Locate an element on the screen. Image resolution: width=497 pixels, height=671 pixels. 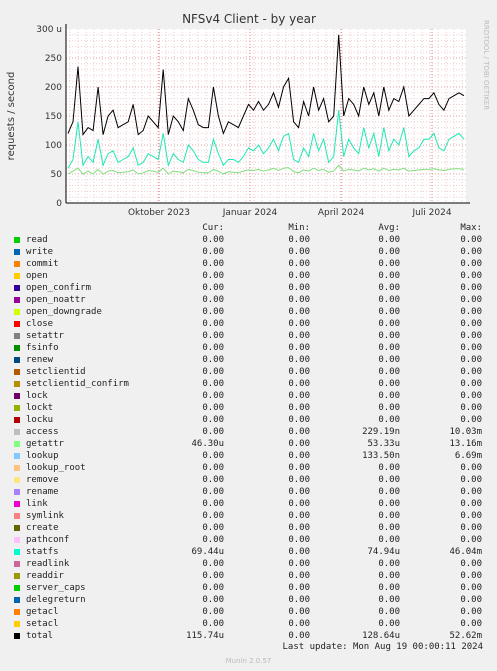
legend-avg: 229.19n is located at coordinates (381, 432).